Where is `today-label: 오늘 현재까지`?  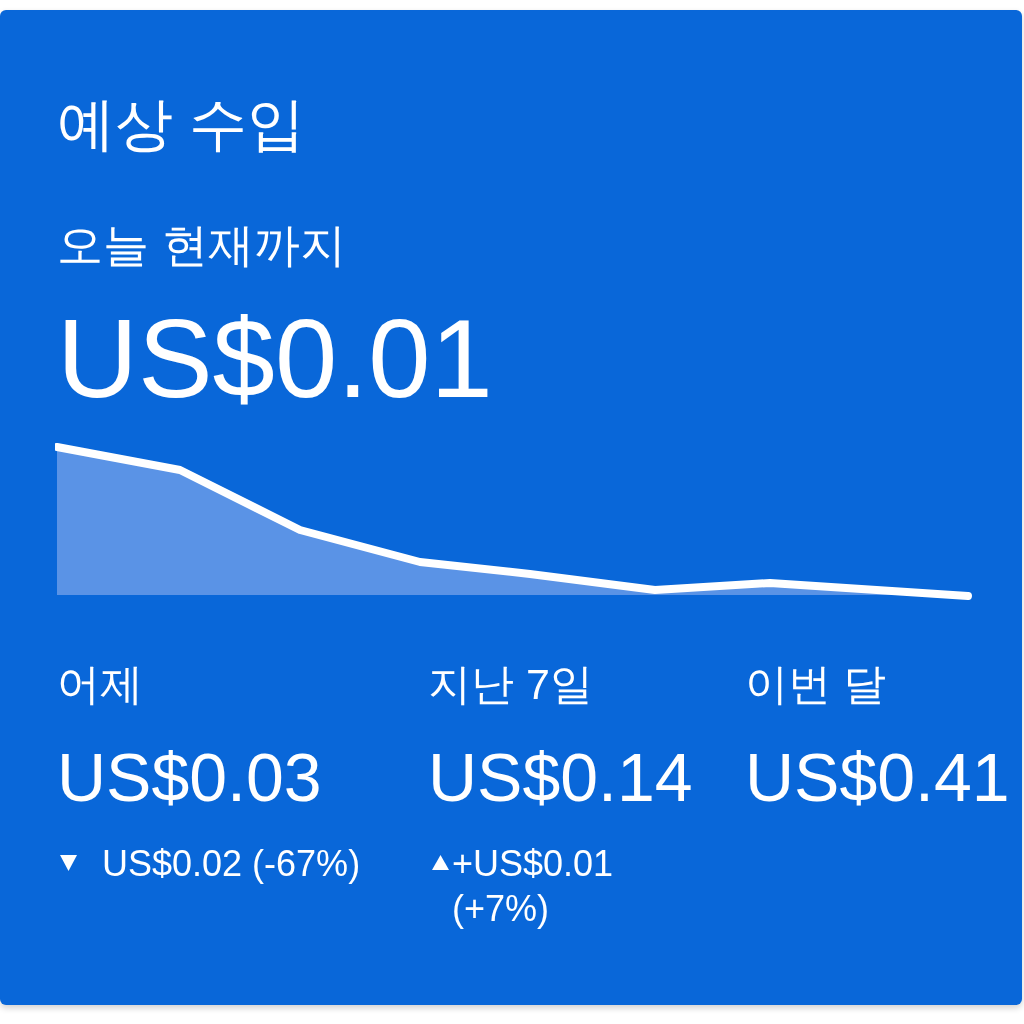
today-label: 오늘 현재까지 is located at coordinates (201, 245).